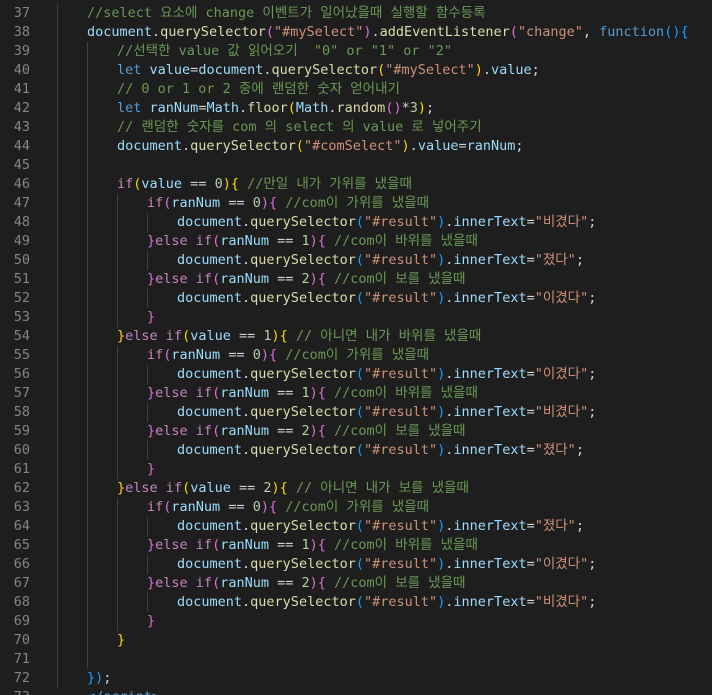  Describe the element at coordinates (305, 393) in the screenshot. I see `code-token: 1` at that location.